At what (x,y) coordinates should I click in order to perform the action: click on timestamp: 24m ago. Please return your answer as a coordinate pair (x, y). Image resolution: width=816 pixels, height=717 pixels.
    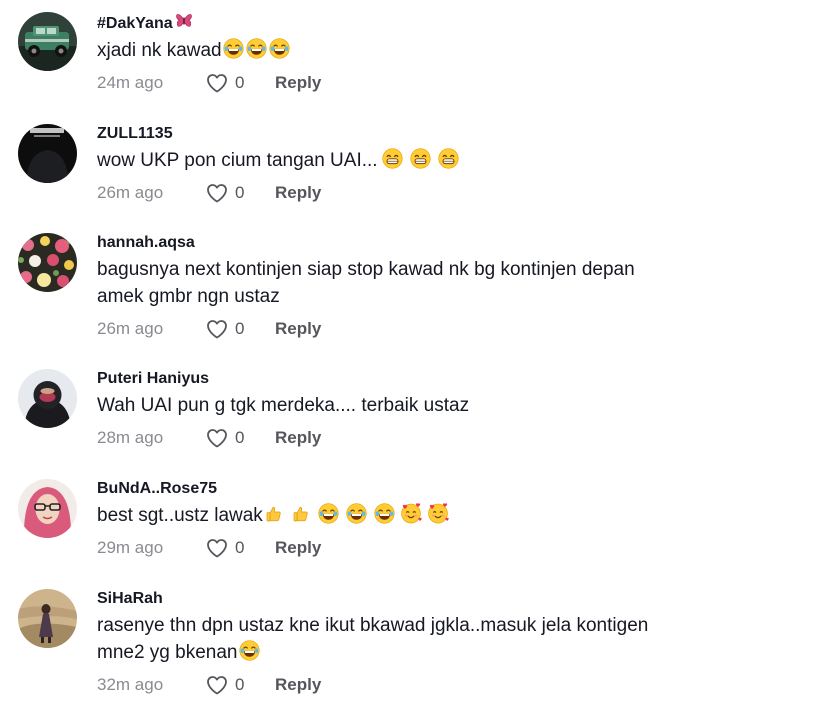
    Looking at the image, I should click on (130, 82).